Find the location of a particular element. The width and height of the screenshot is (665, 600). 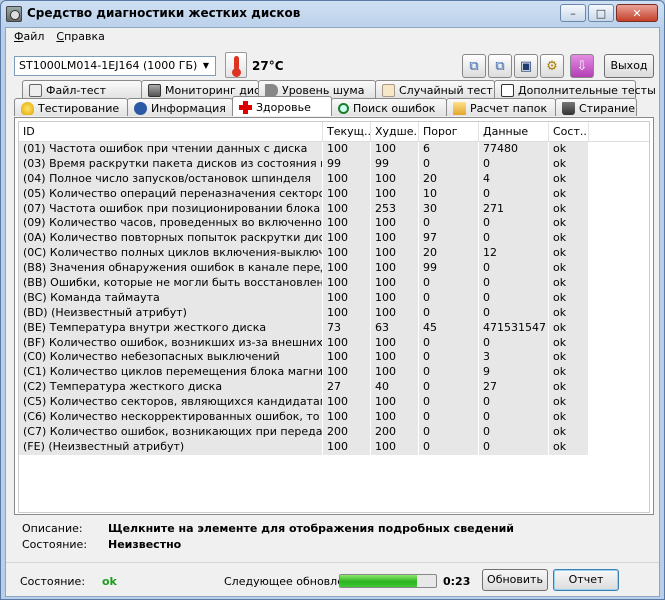

tab-health: Здоровье is located at coordinates (282, 106).